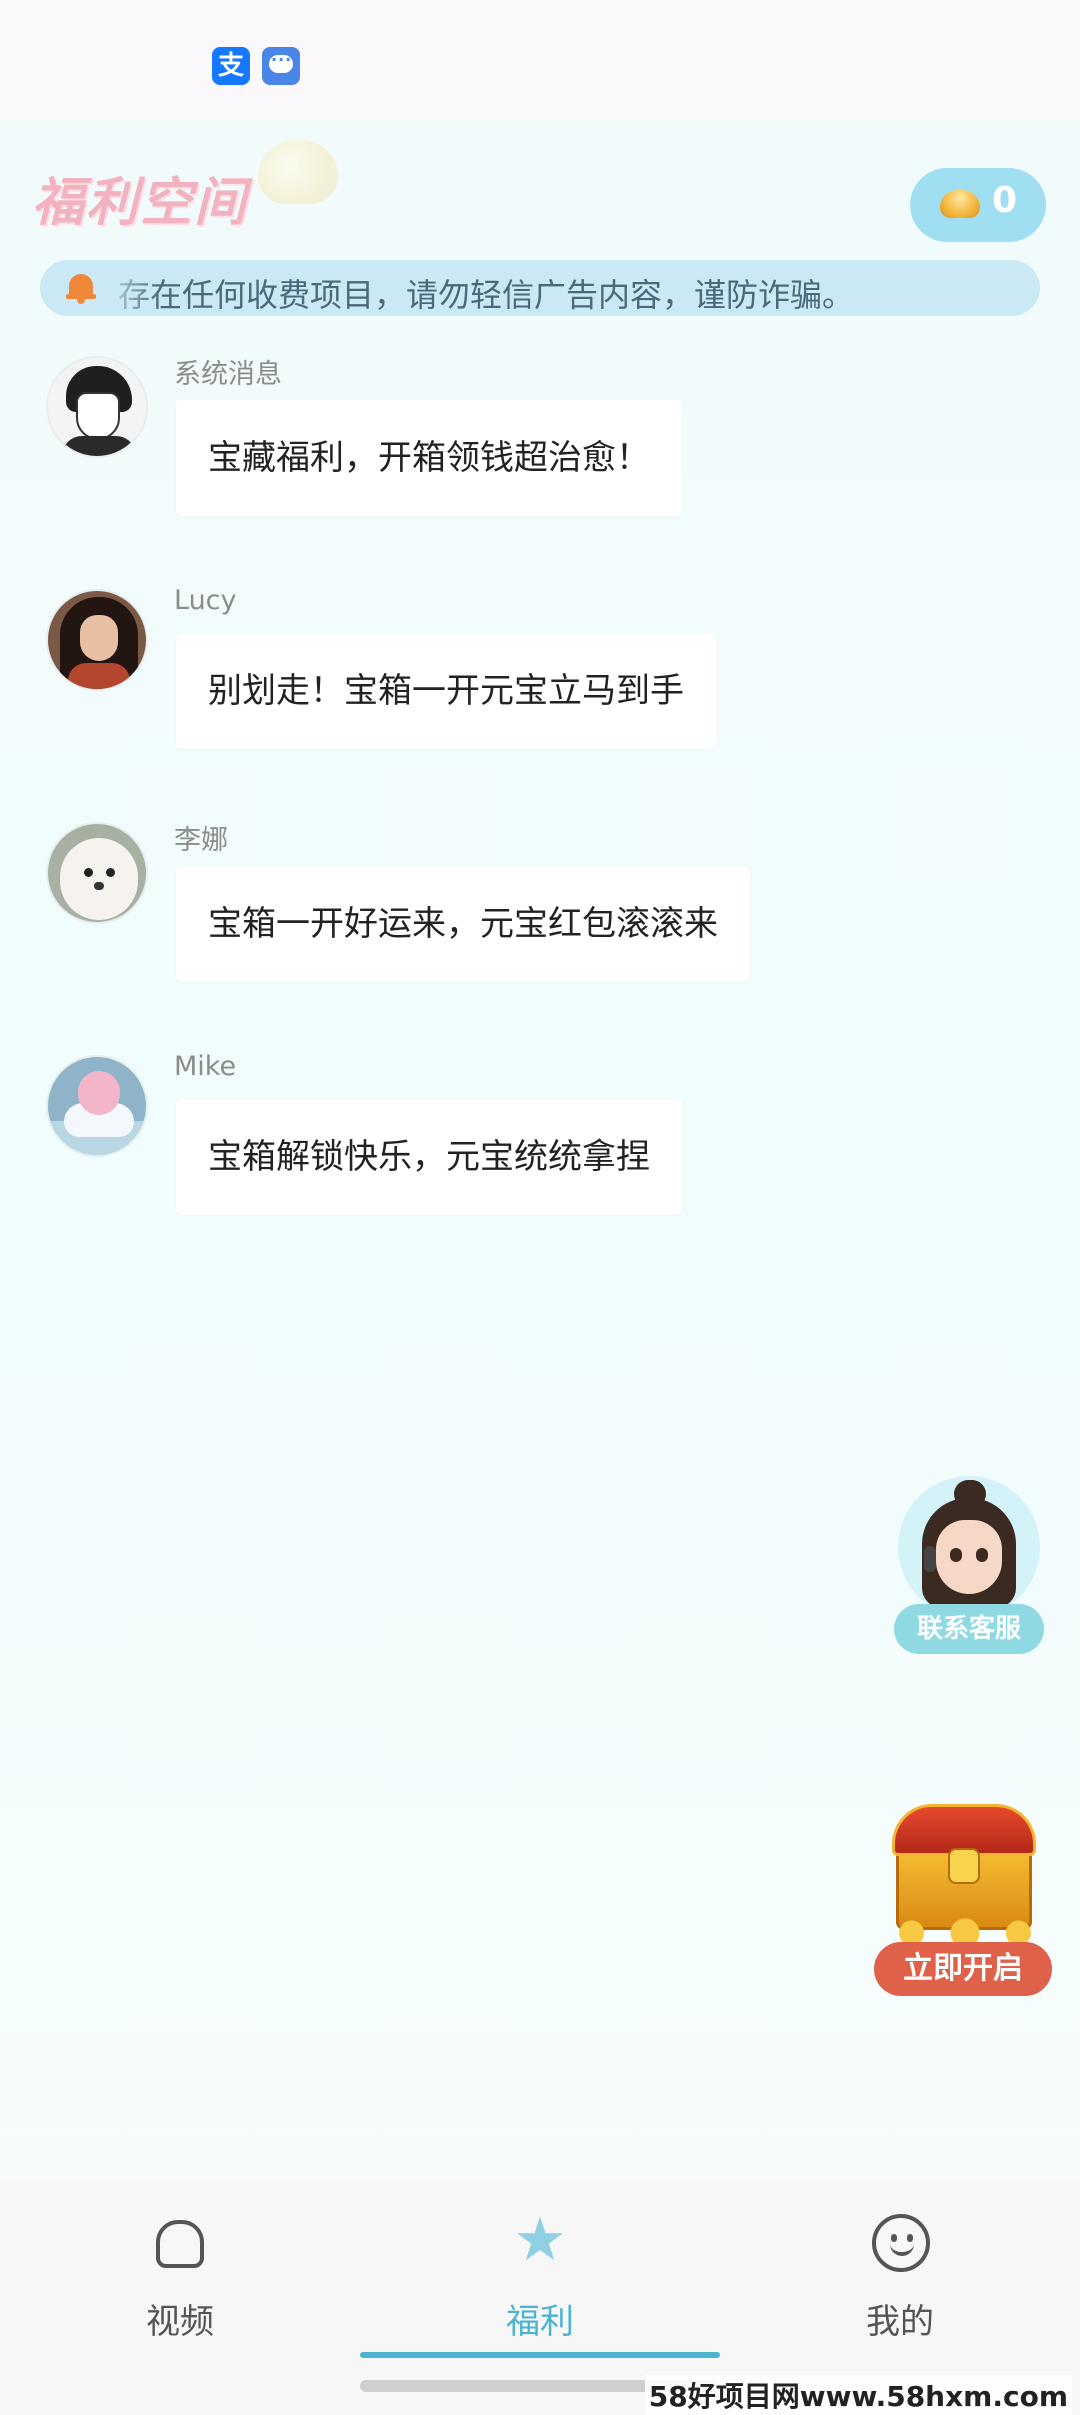  What do you see at coordinates (540, 185) in the screenshot?
I see `header: 福利空间 0` at bounding box center [540, 185].